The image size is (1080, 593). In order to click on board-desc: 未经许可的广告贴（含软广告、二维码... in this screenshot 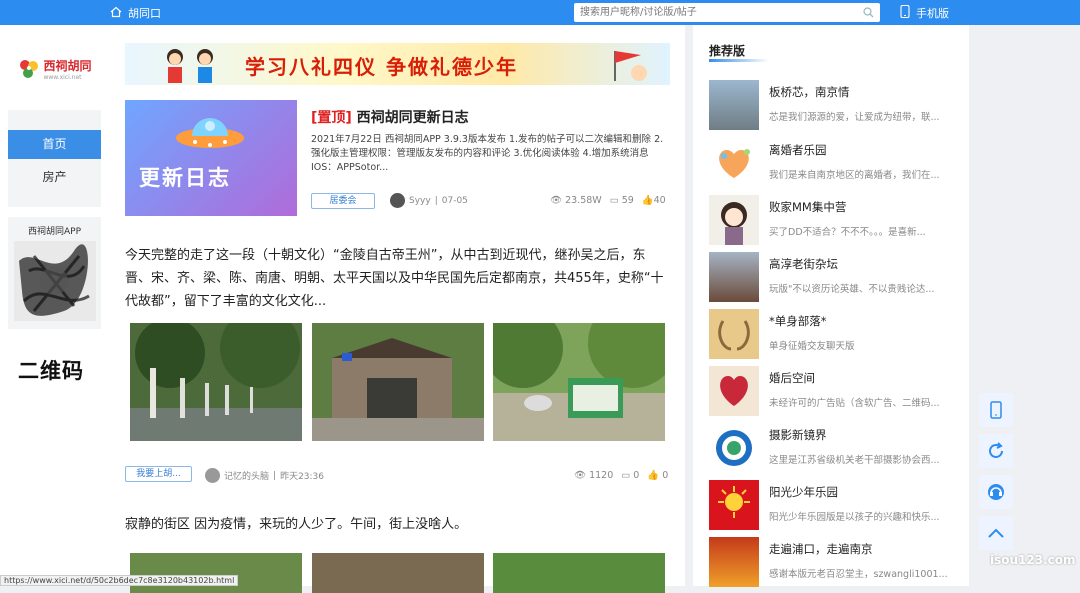, I will do `click(854, 403)`.